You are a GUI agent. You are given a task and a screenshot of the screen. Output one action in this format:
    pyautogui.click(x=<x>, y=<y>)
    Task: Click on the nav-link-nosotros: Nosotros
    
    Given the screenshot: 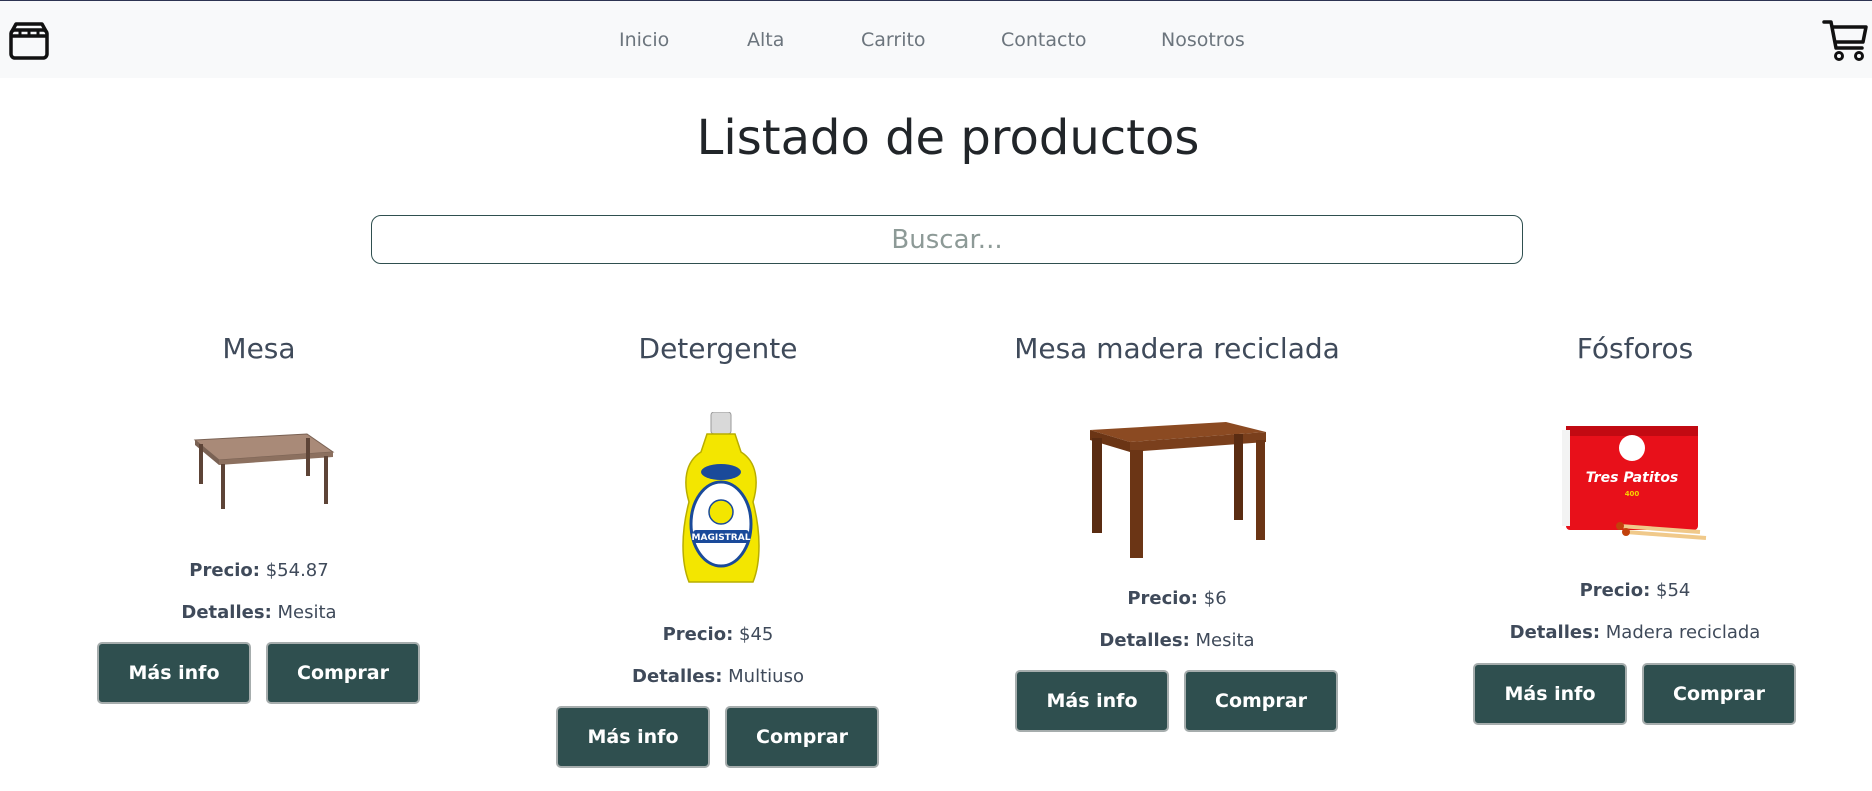 What is the action you would take?
    pyautogui.click(x=1203, y=40)
    